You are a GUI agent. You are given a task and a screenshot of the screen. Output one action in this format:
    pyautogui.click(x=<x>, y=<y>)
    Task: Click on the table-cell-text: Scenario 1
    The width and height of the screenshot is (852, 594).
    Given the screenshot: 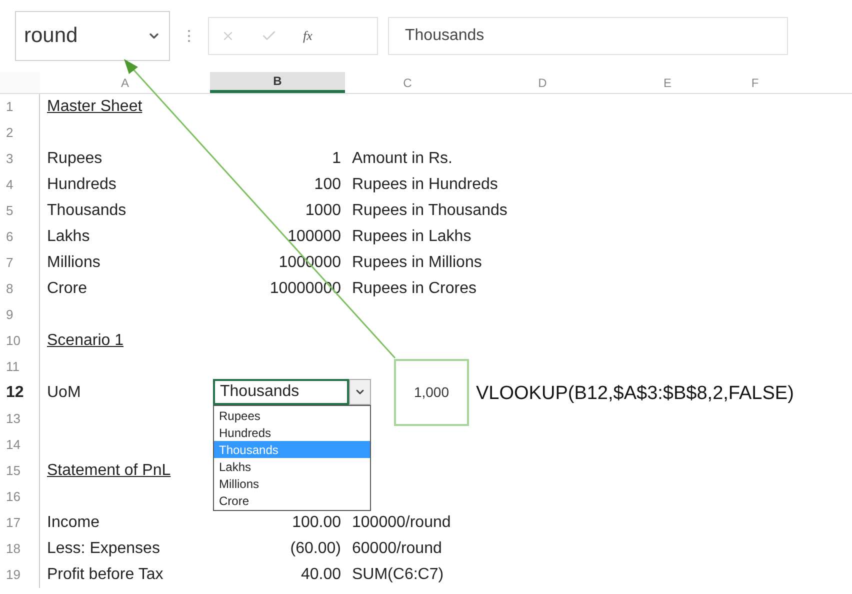 What is the action you would take?
    pyautogui.click(x=85, y=341)
    